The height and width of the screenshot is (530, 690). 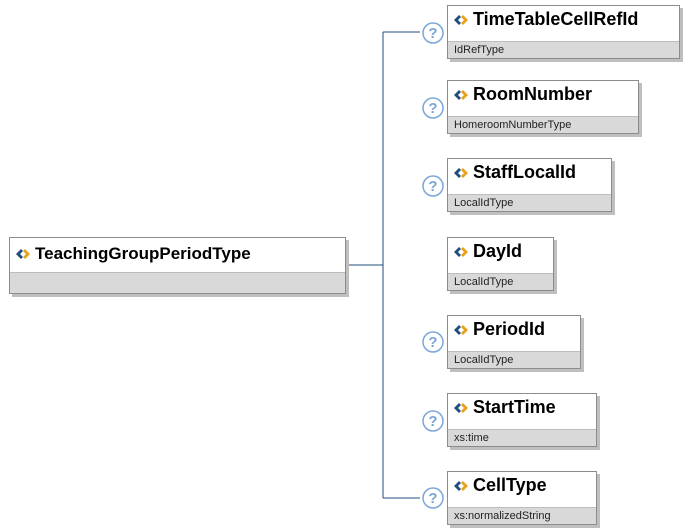 What do you see at coordinates (556, 19) in the screenshot?
I see `child-element-name: TimeTableCellRefId` at bounding box center [556, 19].